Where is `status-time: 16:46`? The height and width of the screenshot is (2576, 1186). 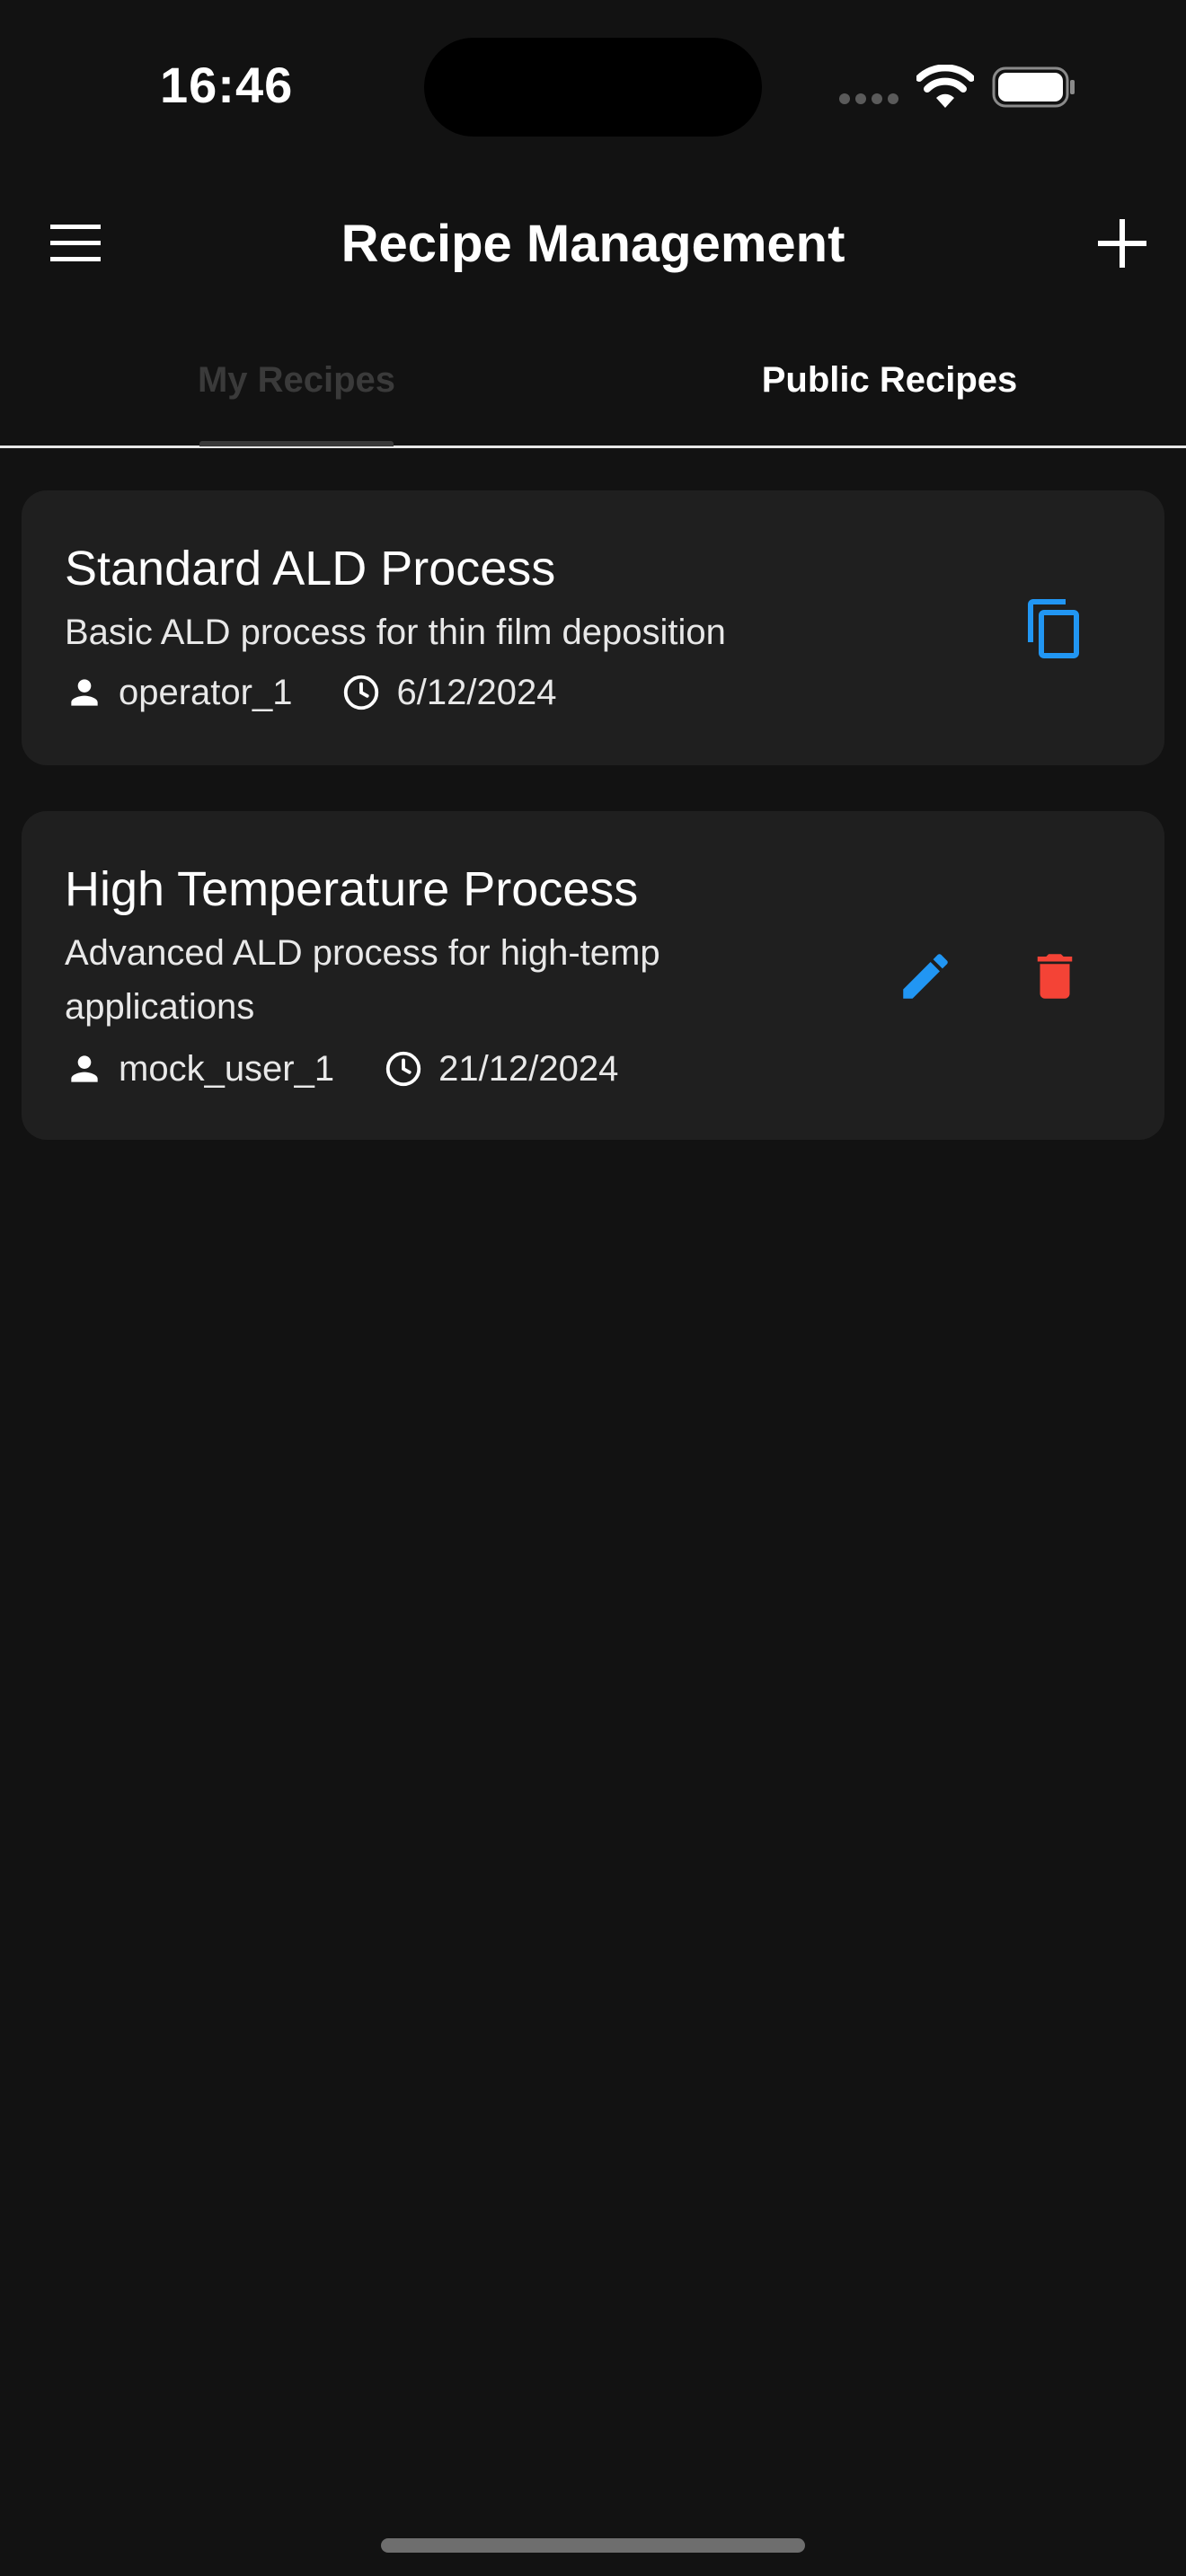 status-time: 16:46 is located at coordinates (227, 85).